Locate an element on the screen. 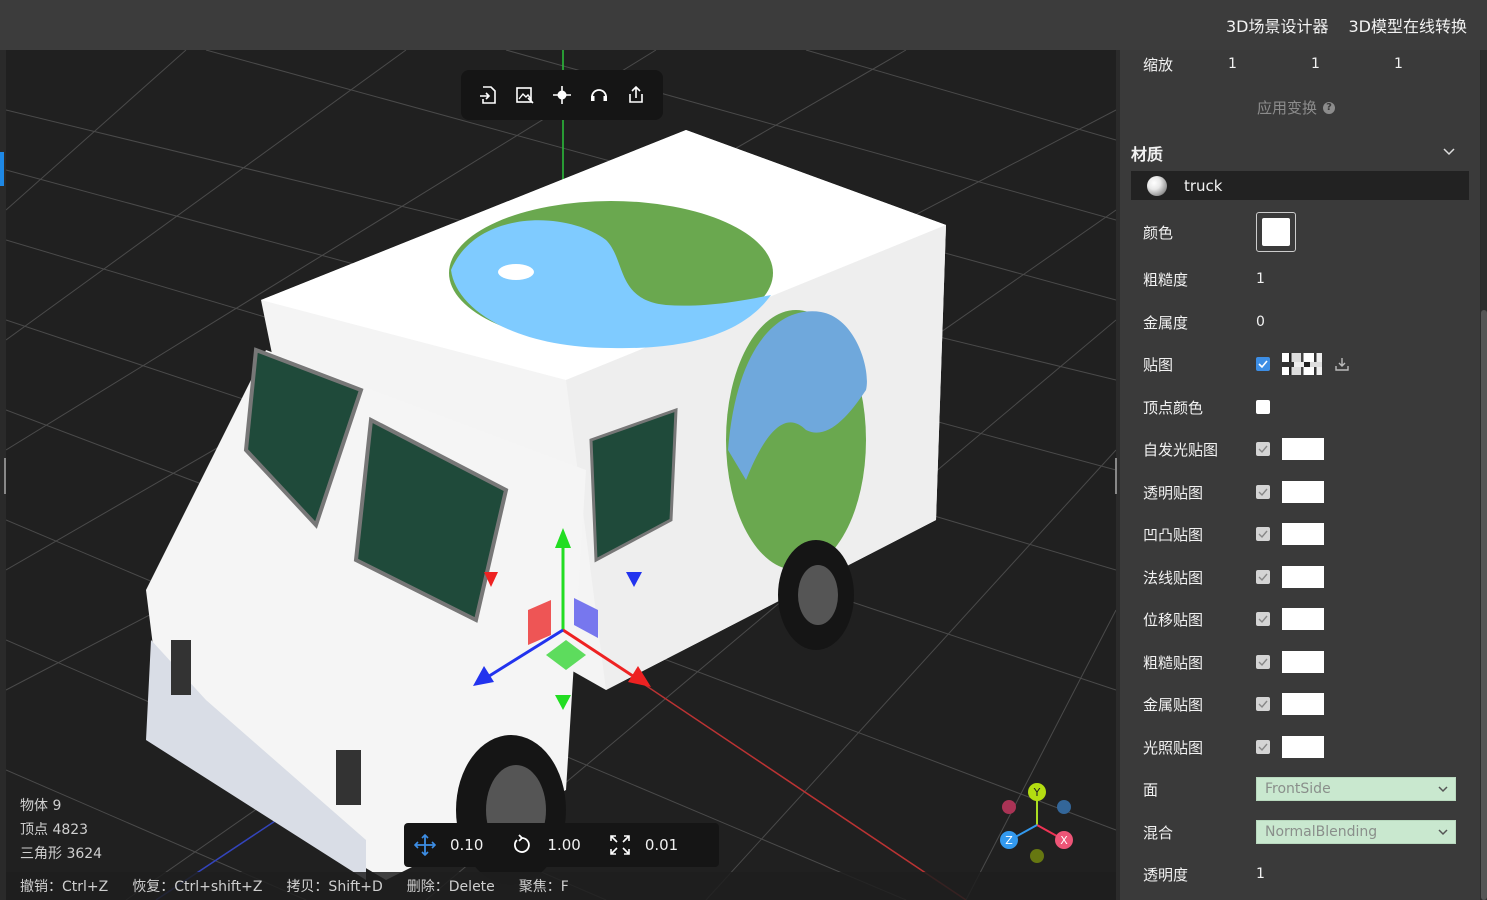  left-active-indicator is located at coordinates (2, 169).